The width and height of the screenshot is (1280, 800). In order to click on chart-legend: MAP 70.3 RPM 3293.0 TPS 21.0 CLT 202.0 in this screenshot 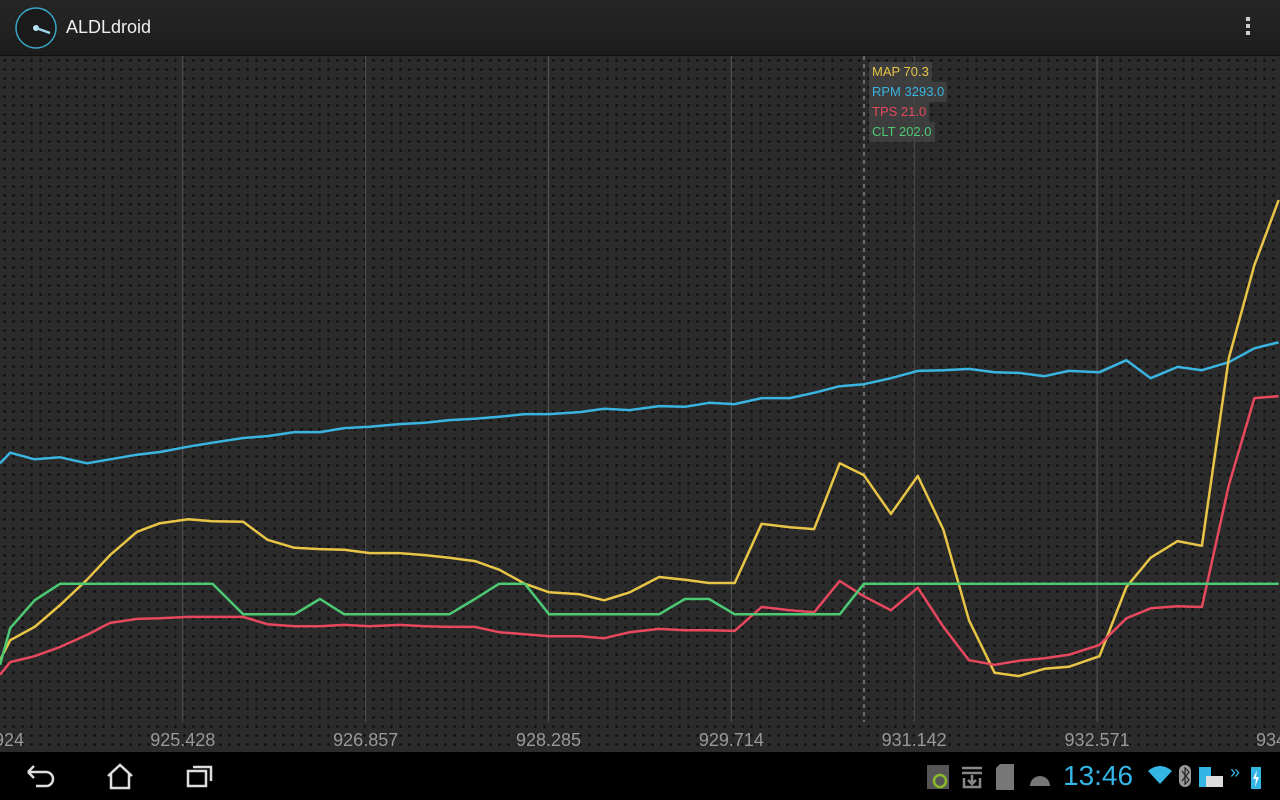, I will do `click(908, 102)`.